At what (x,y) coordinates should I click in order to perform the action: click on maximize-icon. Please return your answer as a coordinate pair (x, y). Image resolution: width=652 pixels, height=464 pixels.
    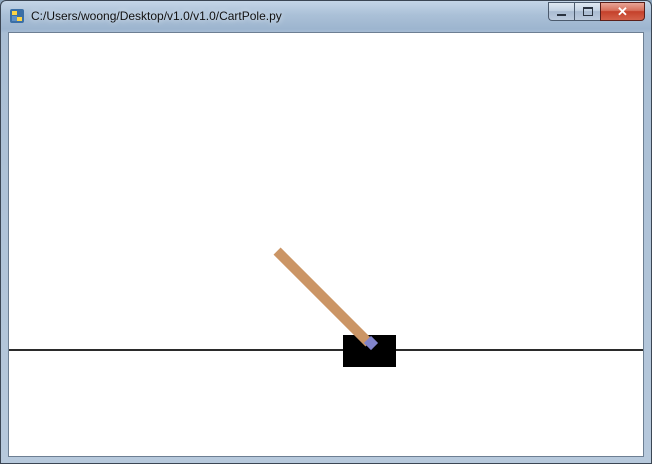
    Looking at the image, I should click on (587, 11).